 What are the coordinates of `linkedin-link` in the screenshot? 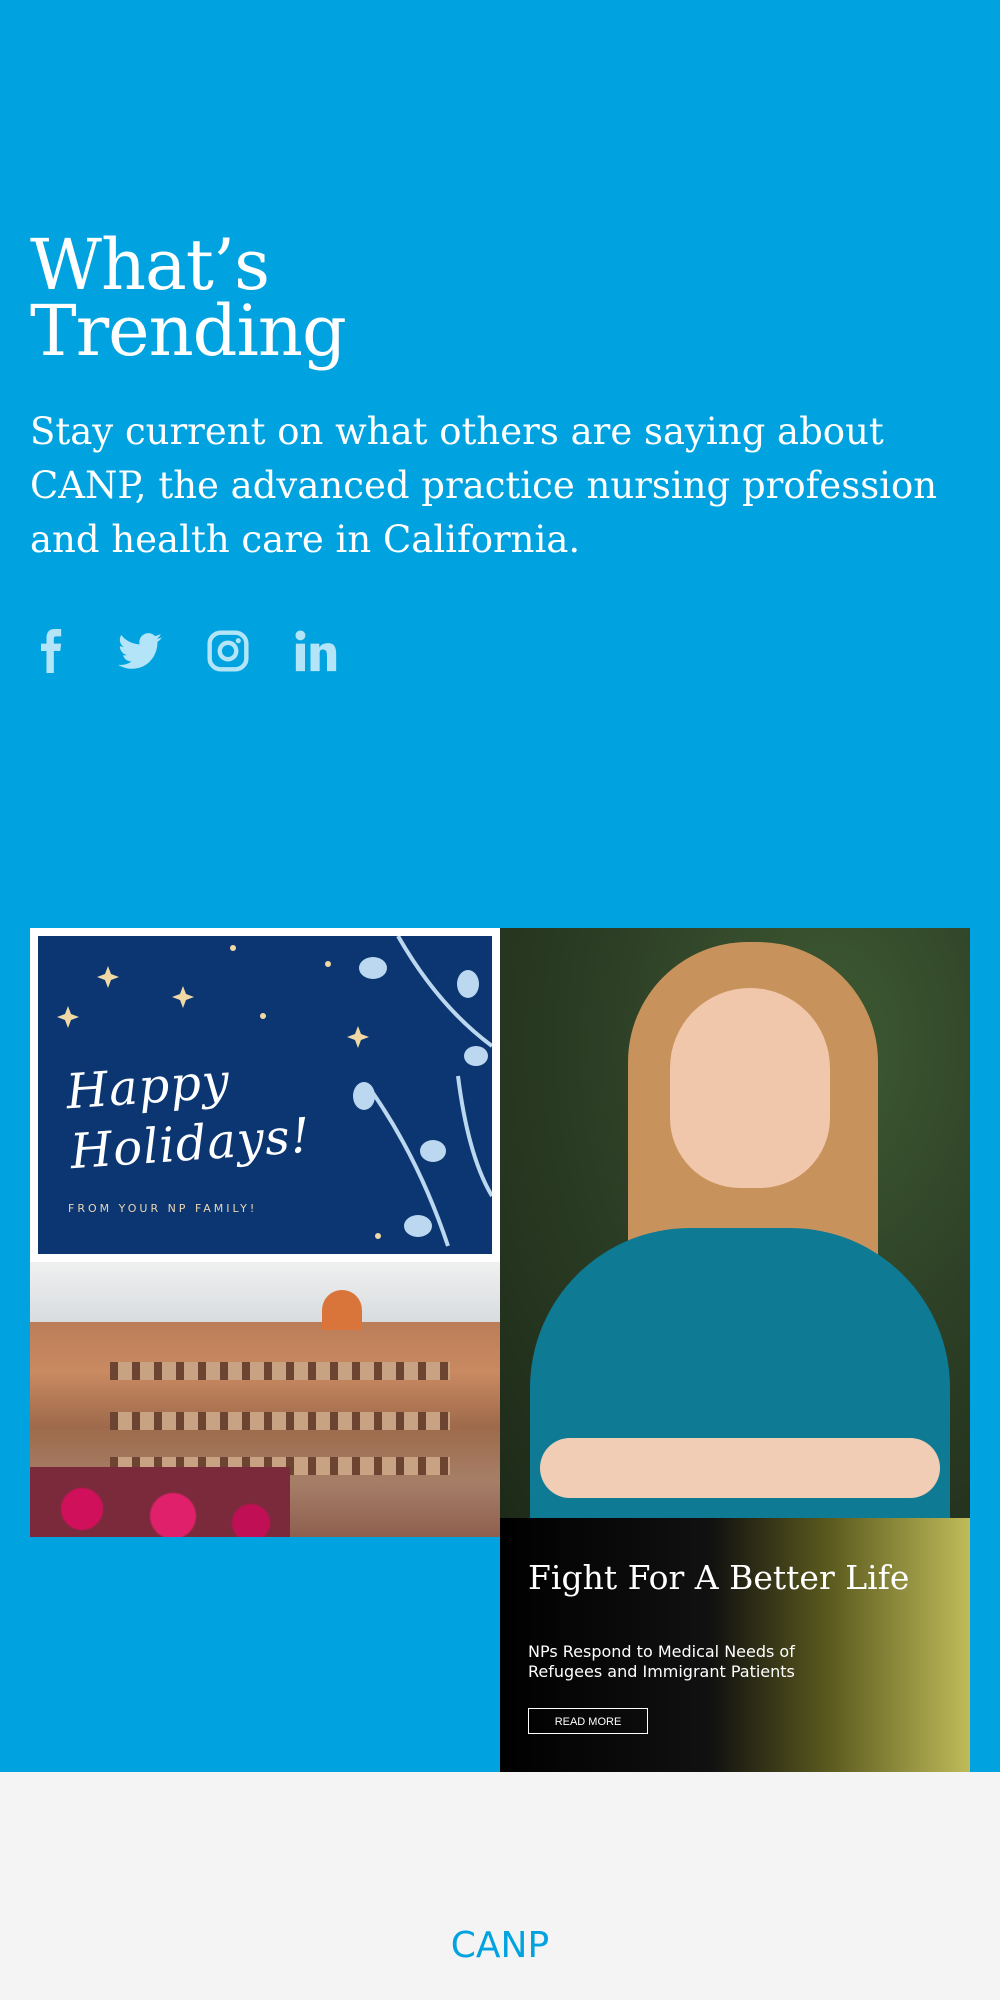 It's located at (316, 651).